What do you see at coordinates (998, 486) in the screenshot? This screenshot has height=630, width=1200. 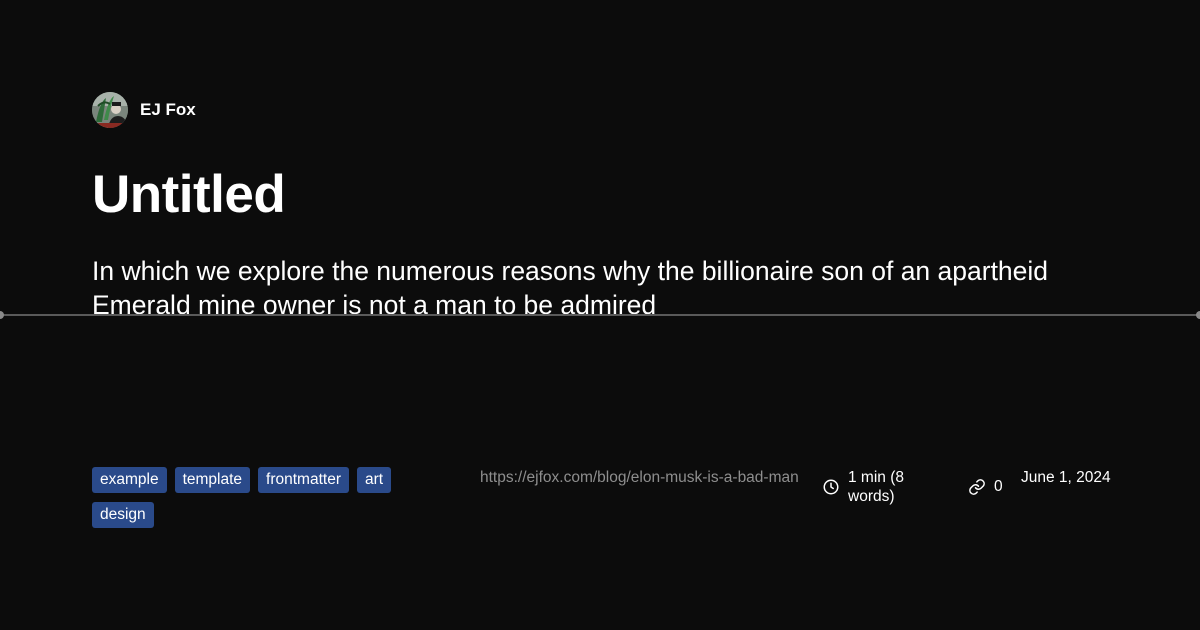 I see `link-count-text: 0` at bounding box center [998, 486].